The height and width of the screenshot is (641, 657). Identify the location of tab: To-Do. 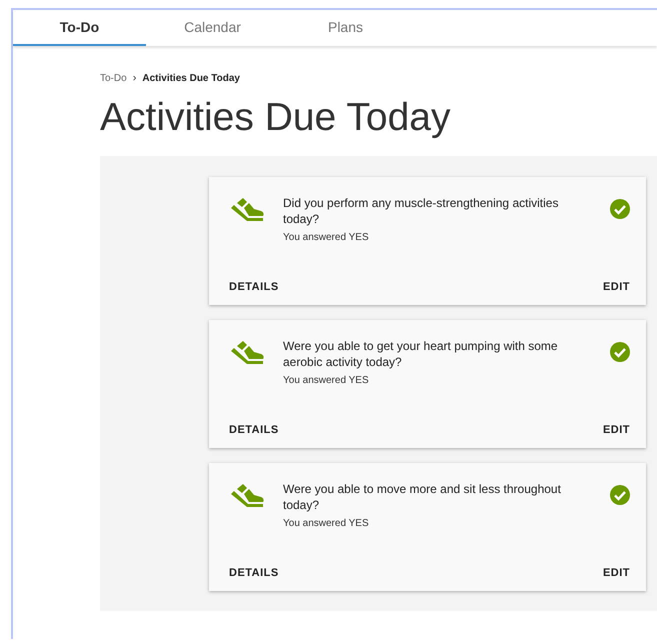
(79, 28).